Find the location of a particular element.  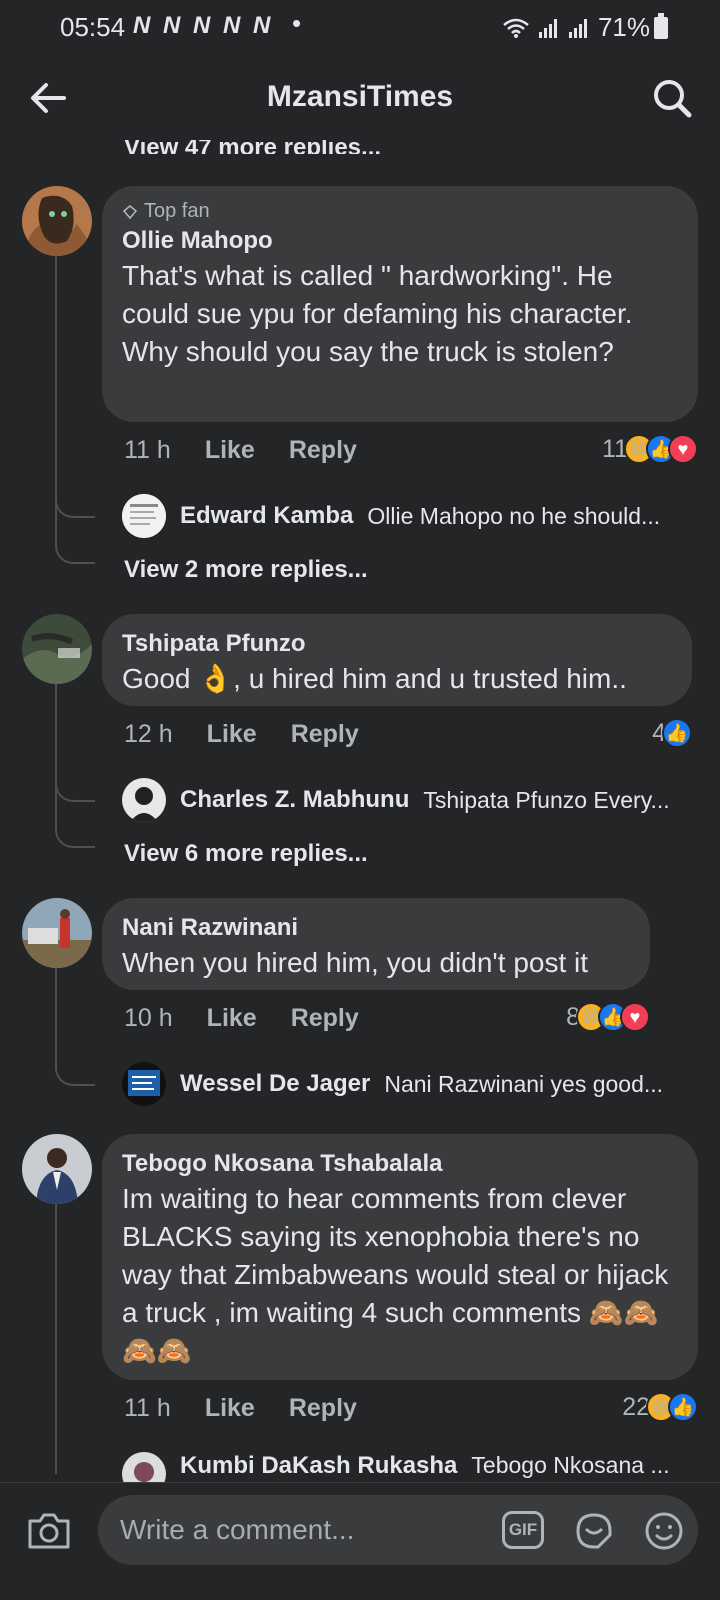

battery-icon is located at coordinates (661, 26).